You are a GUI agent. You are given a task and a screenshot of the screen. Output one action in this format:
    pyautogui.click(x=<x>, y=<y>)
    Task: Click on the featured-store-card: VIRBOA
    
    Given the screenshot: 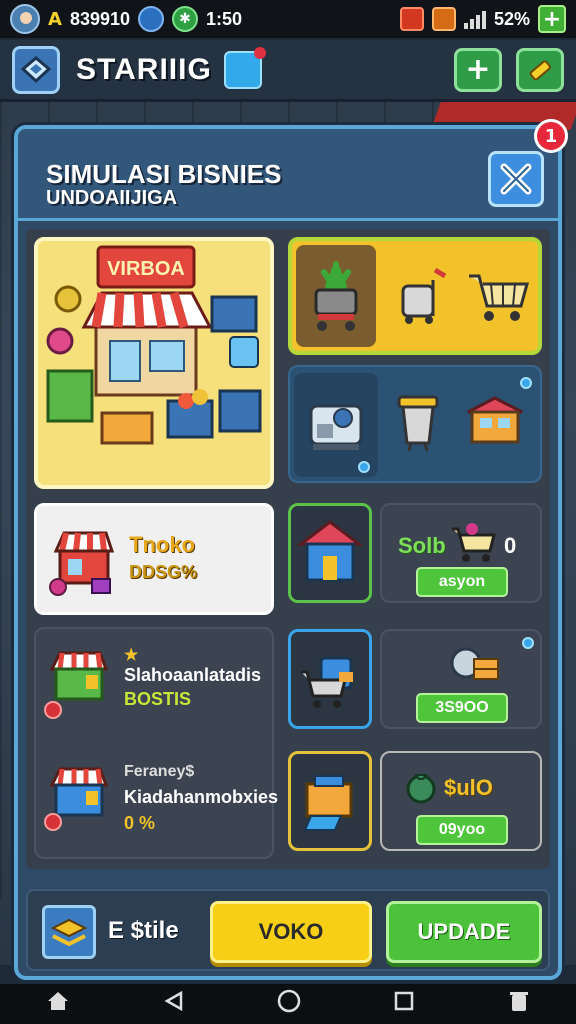 What is the action you would take?
    pyautogui.click(x=154, y=363)
    